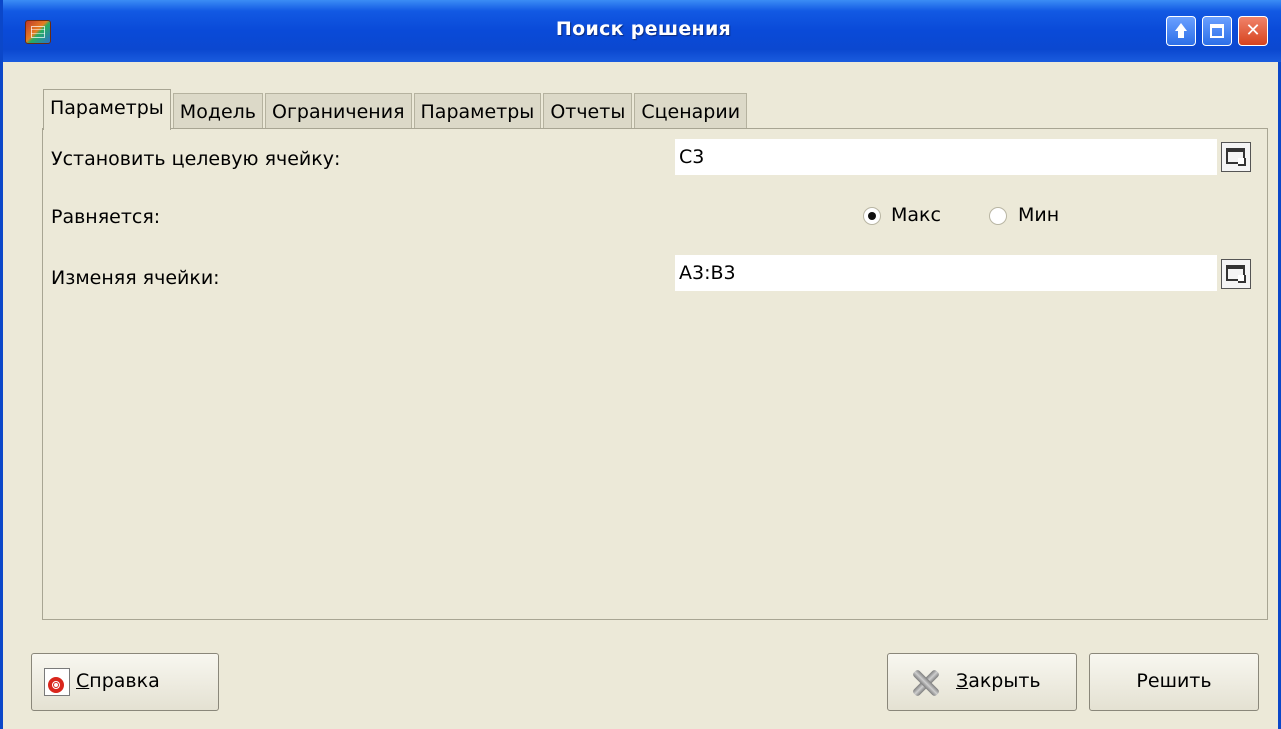 The image size is (1281, 729). What do you see at coordinates (998, 216) in the screenshot?
I see `min-radio` at bounding box center [998, 216].